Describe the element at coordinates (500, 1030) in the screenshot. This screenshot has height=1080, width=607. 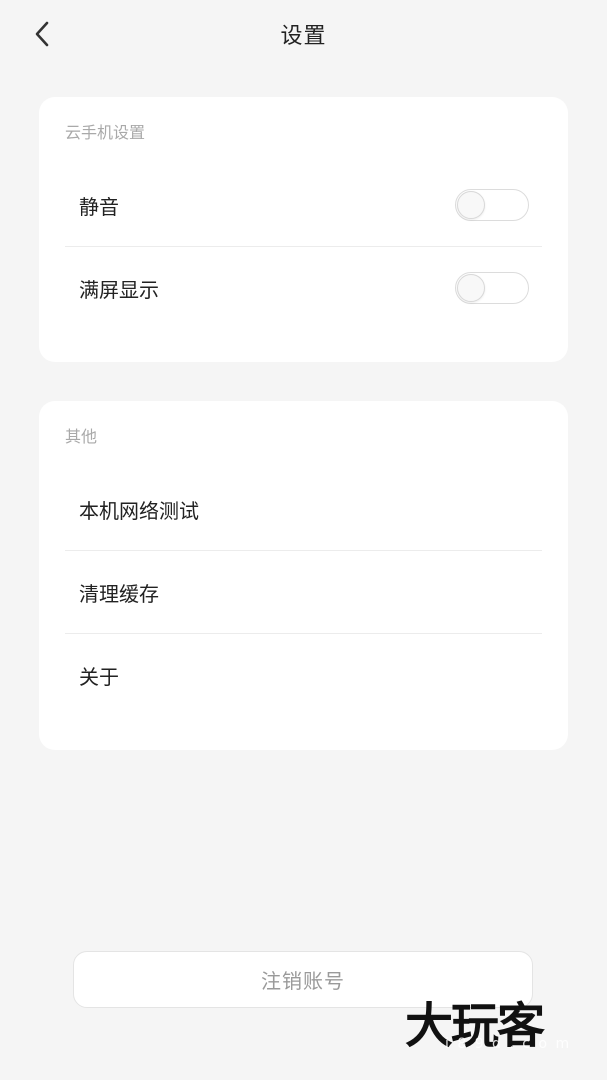
I see `watermark-logo: 大玩客 i 8 9 d . c o m` at that location.